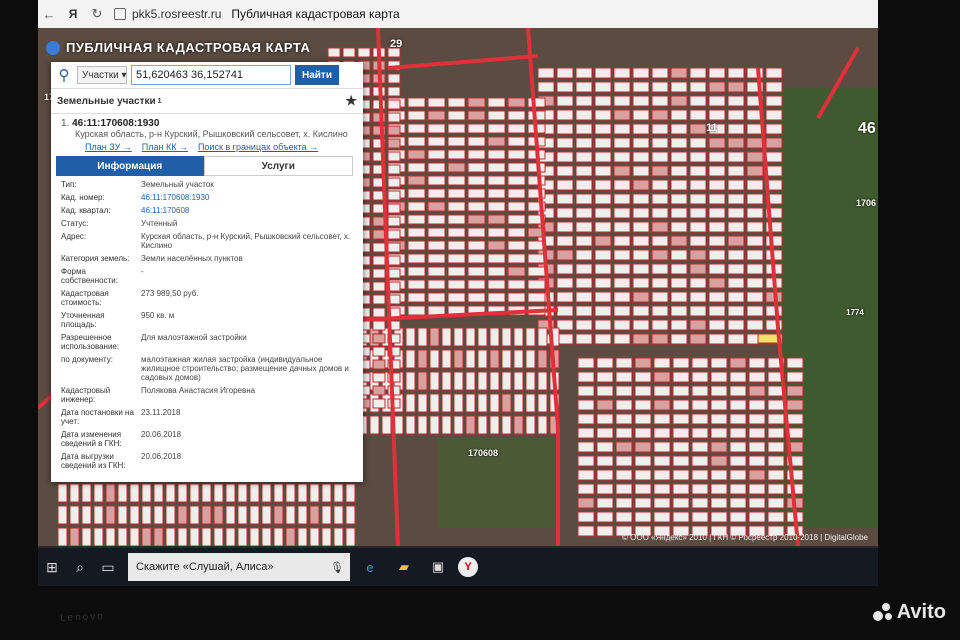  I want to click on info-row: Кад. квартал: 46:11:170608, so click(209, 210).